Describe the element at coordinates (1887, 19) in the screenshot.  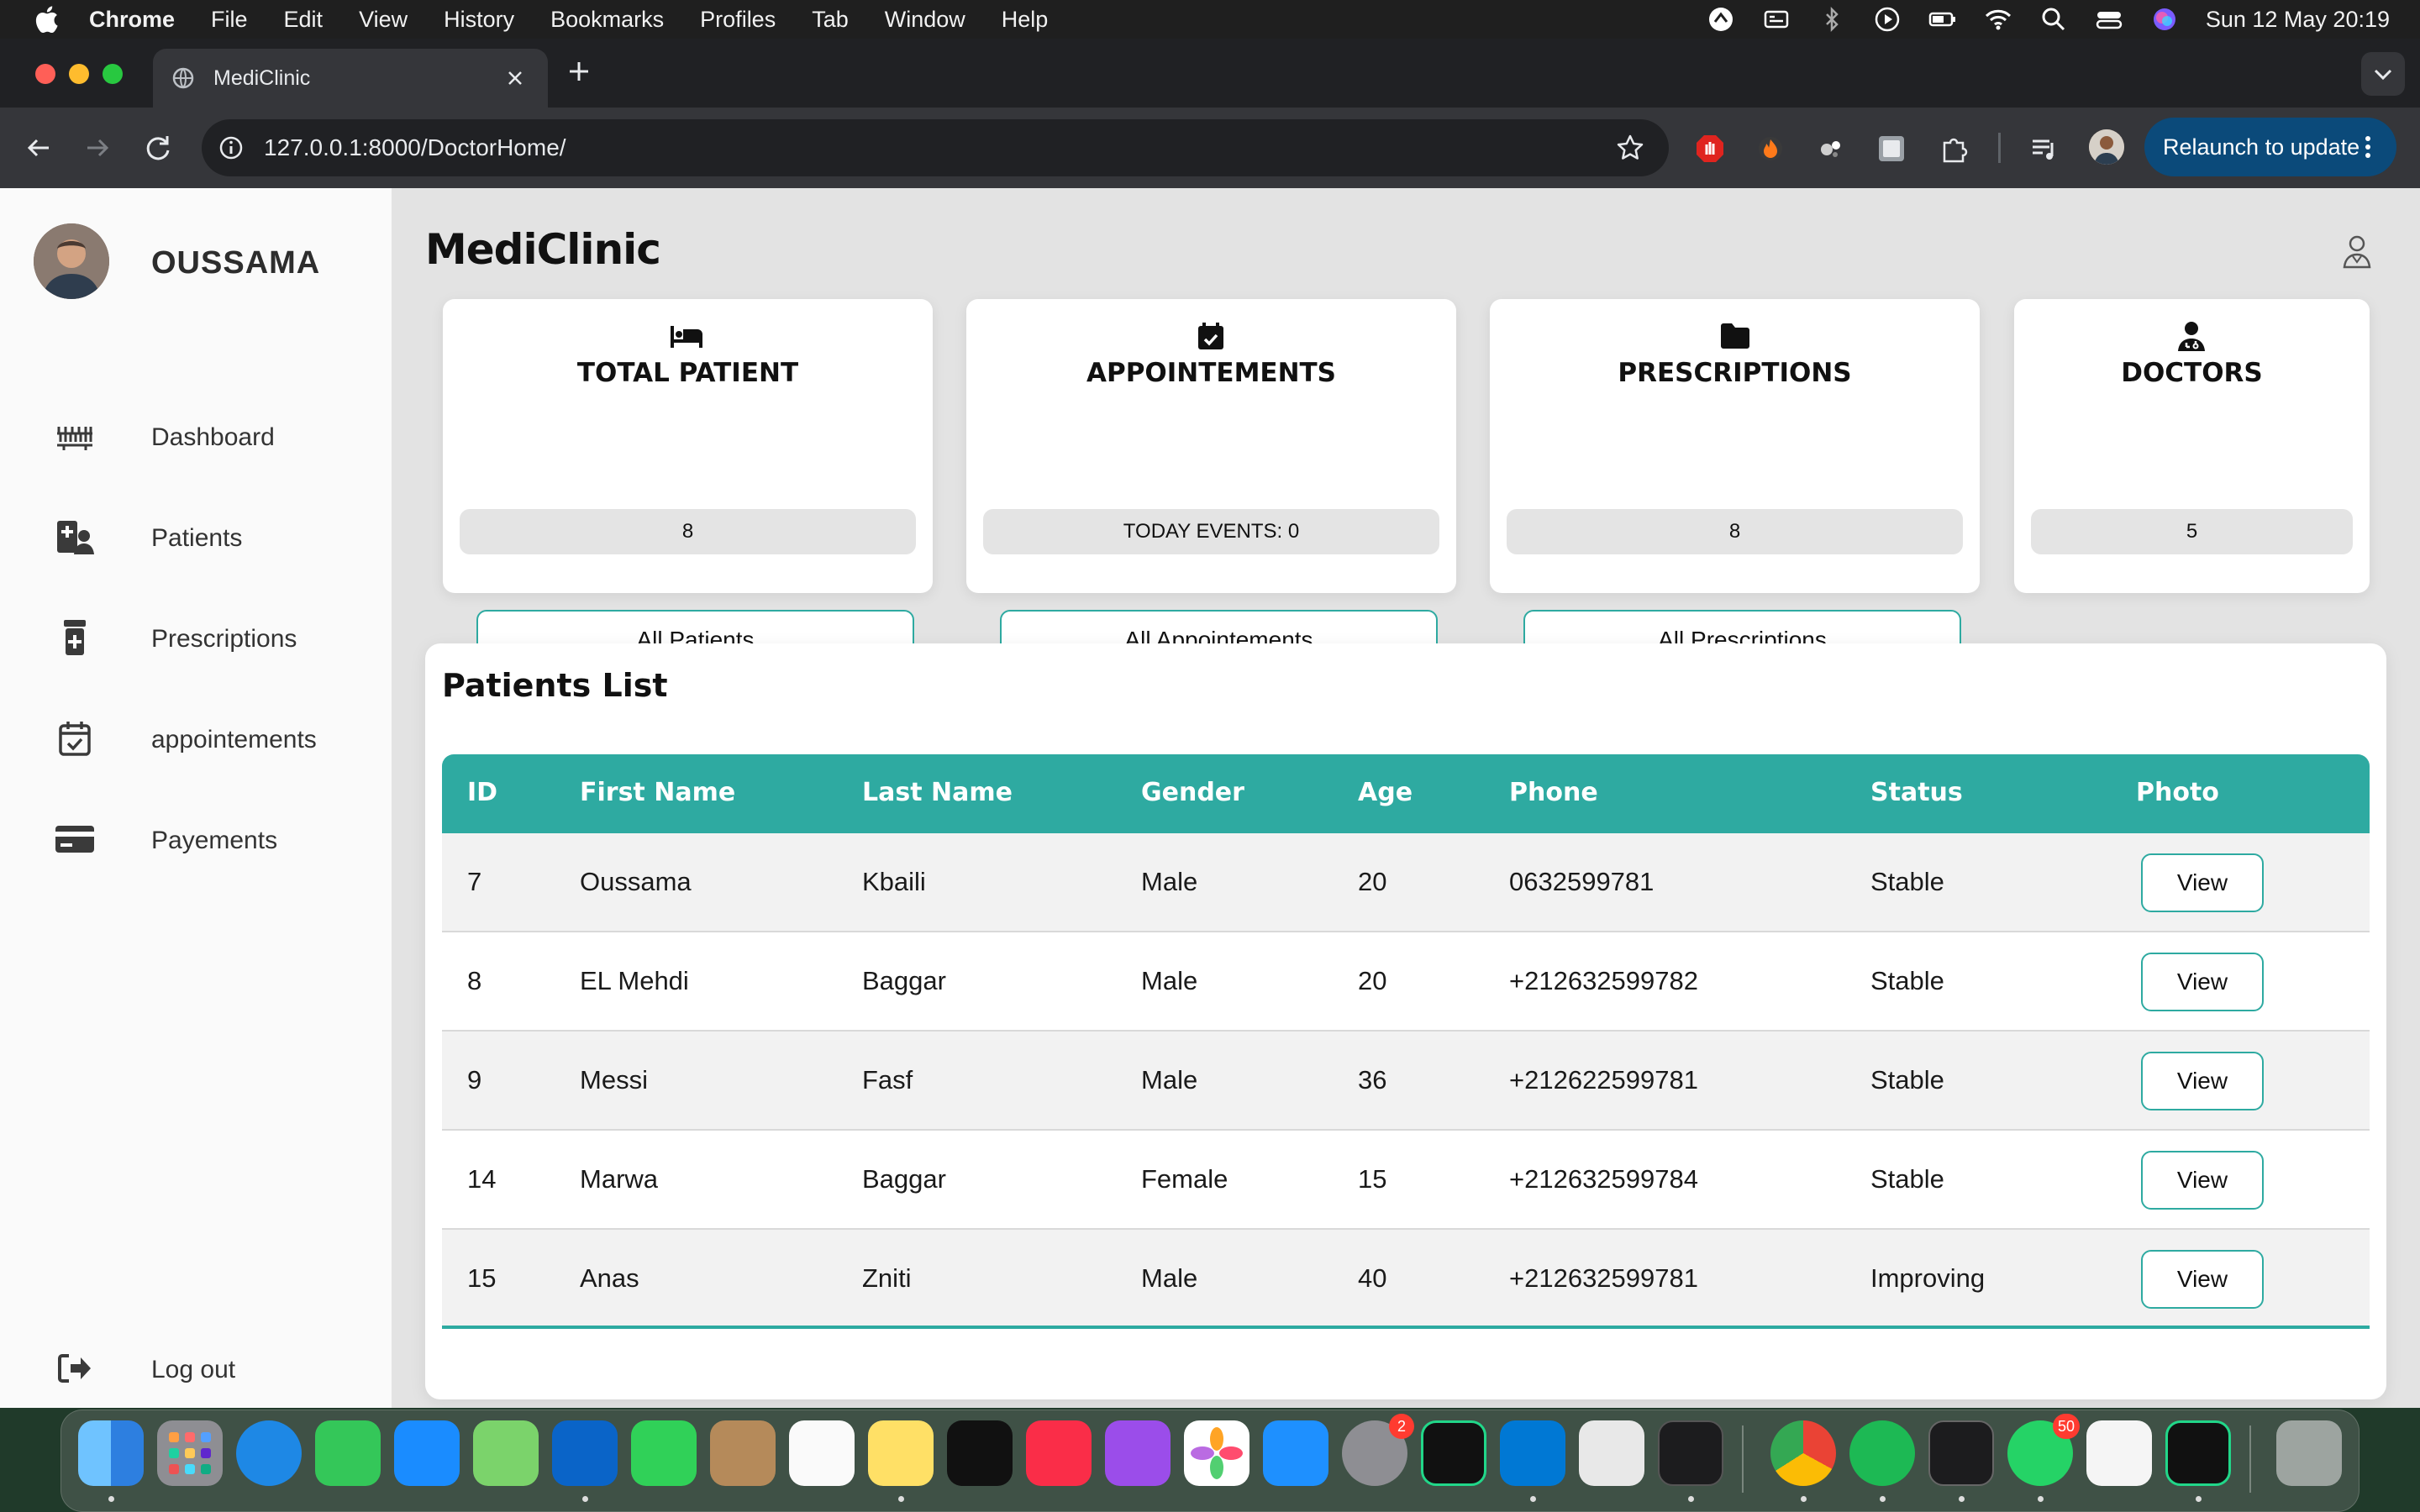
I see `play-icon` at that location.